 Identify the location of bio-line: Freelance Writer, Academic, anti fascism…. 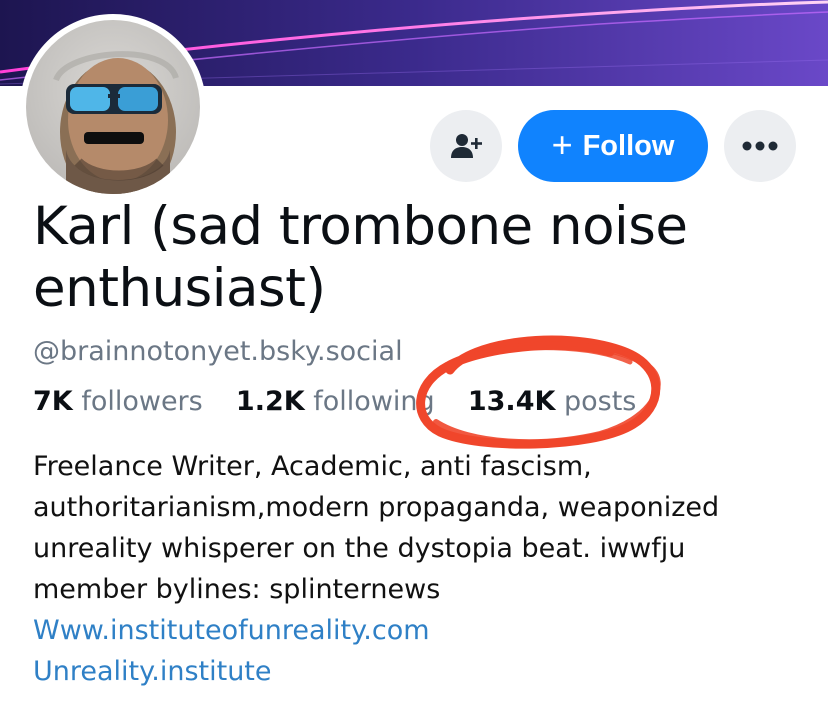
(312, 466).